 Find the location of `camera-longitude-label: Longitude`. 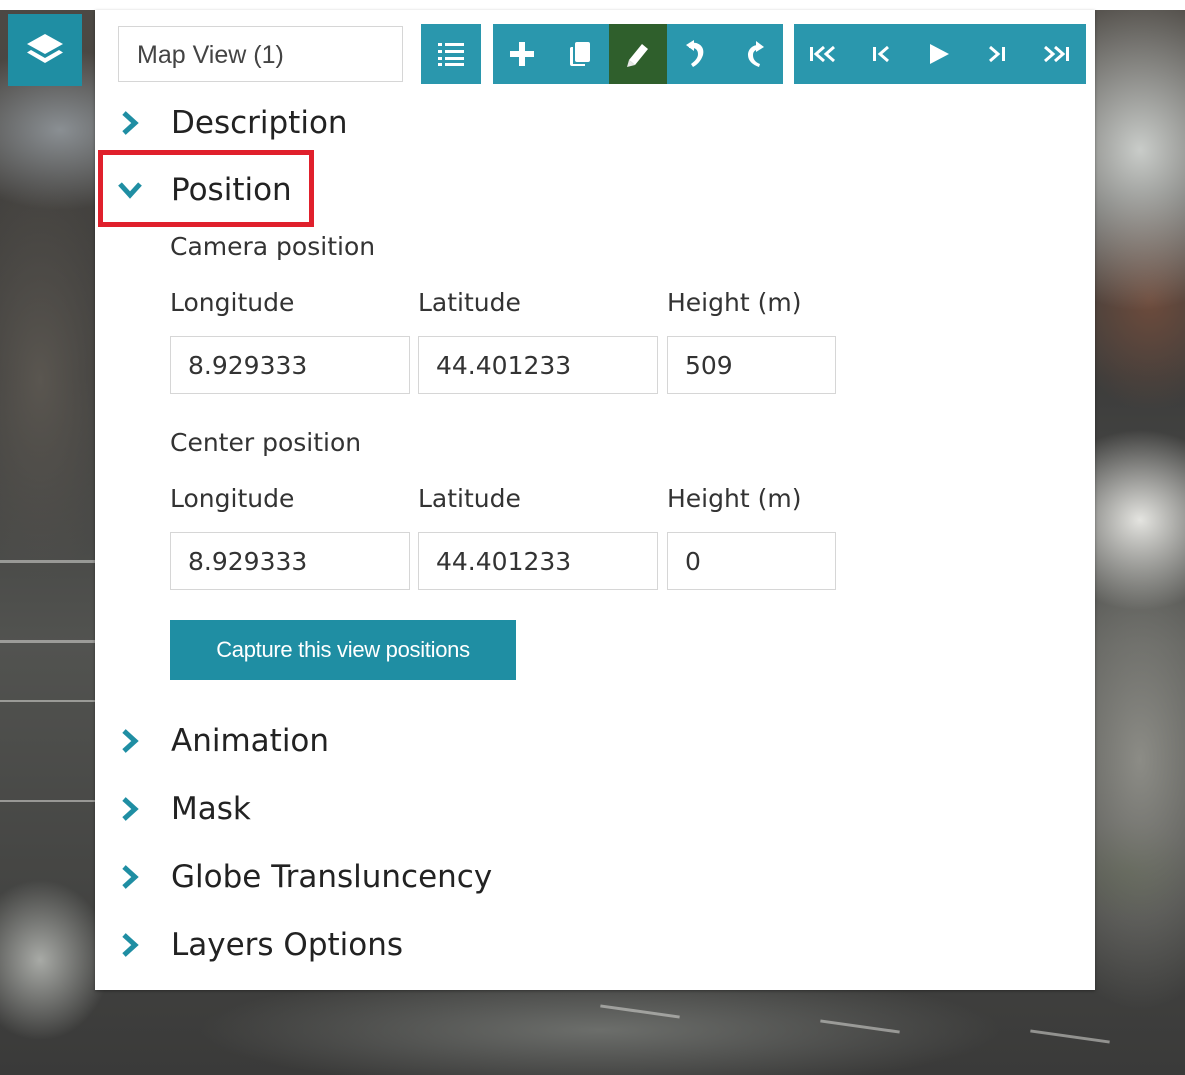

camera-longitude-label: Longitude is located at coordinates (232, 302).